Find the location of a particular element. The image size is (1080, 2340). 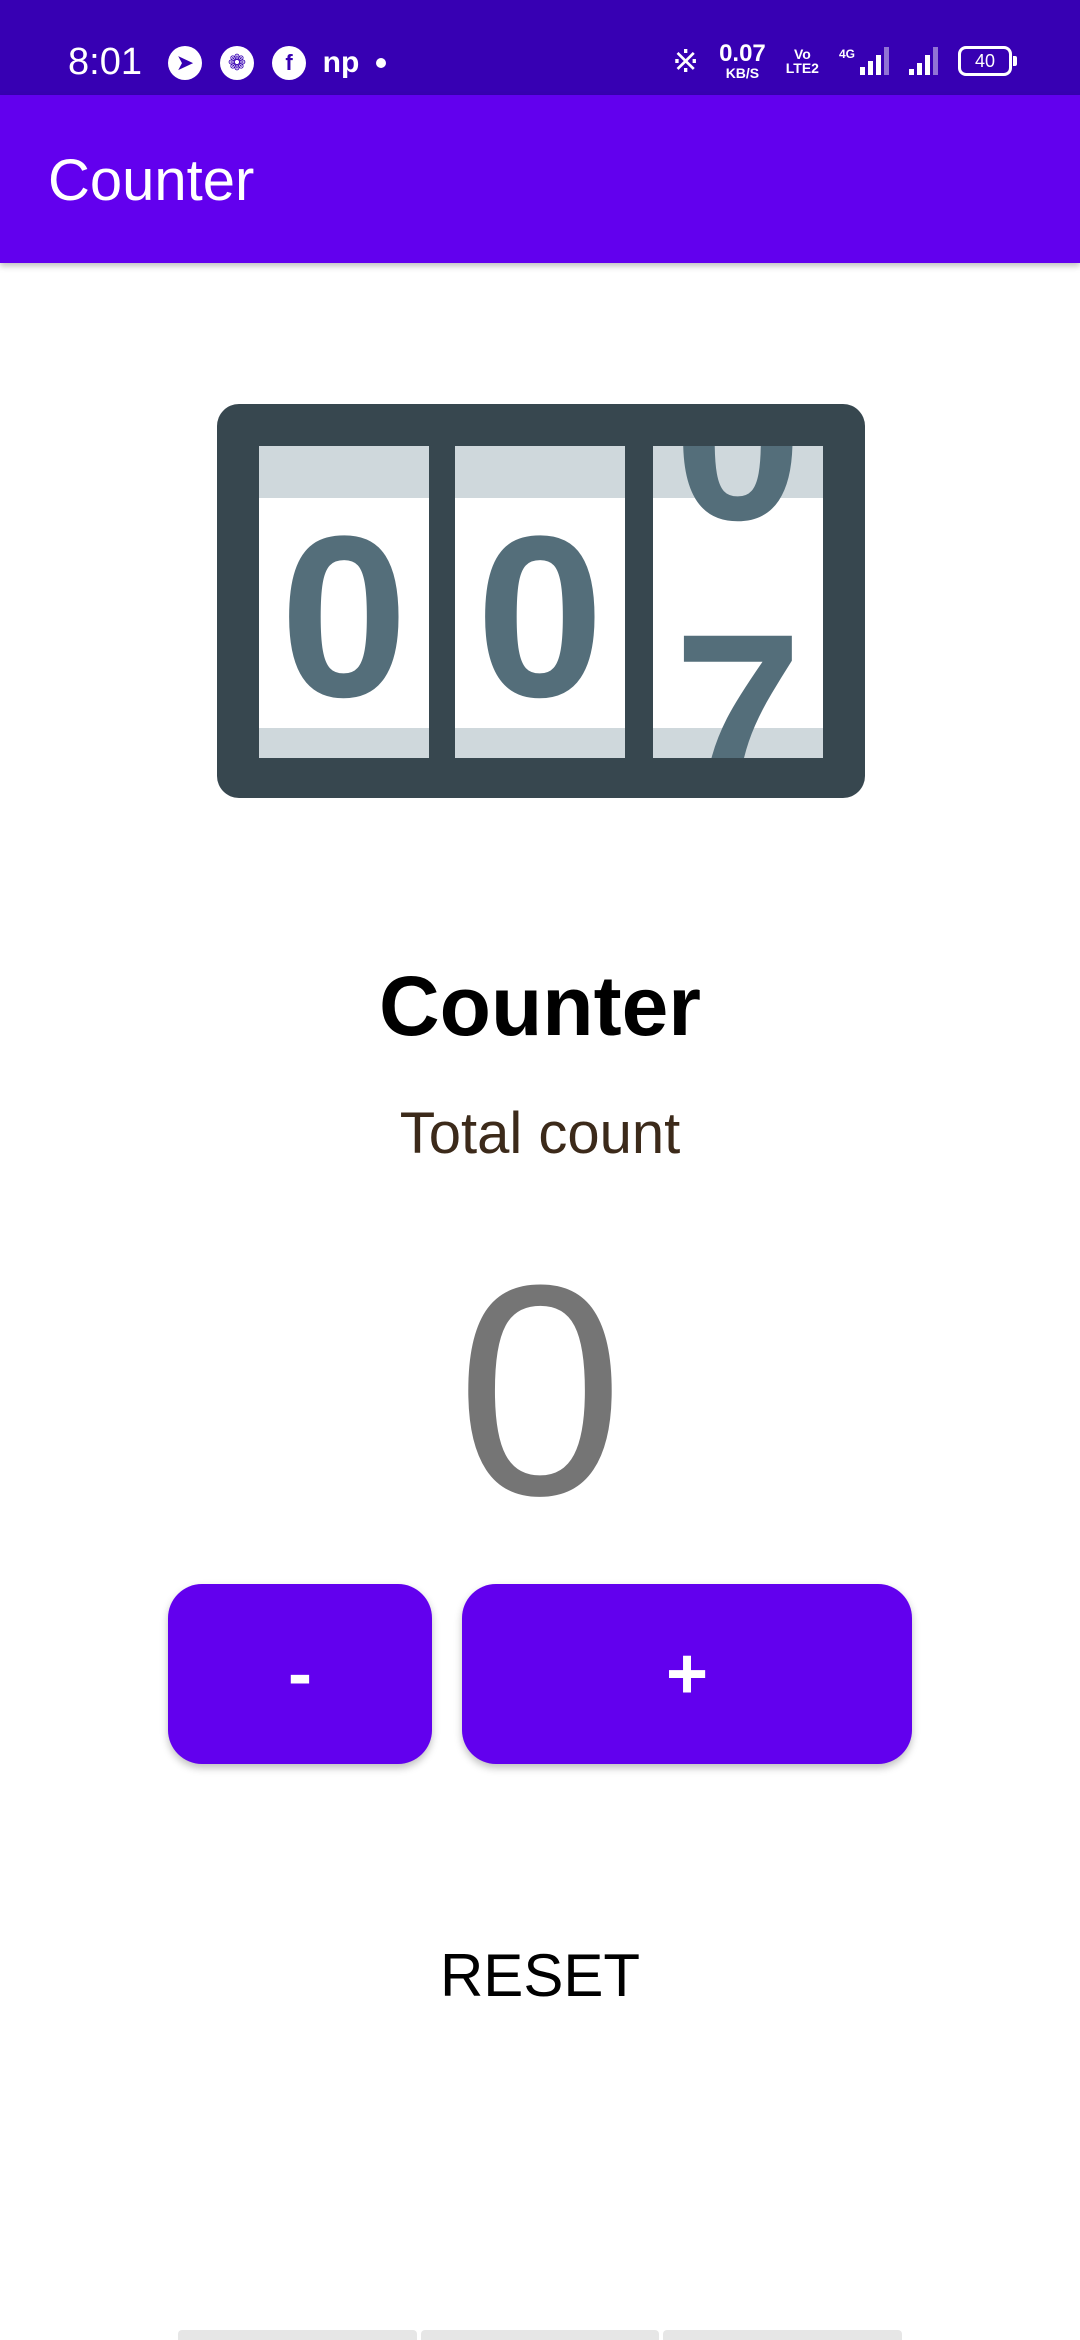

content-subtitle: Total count is located at coordinates (540, 1133).